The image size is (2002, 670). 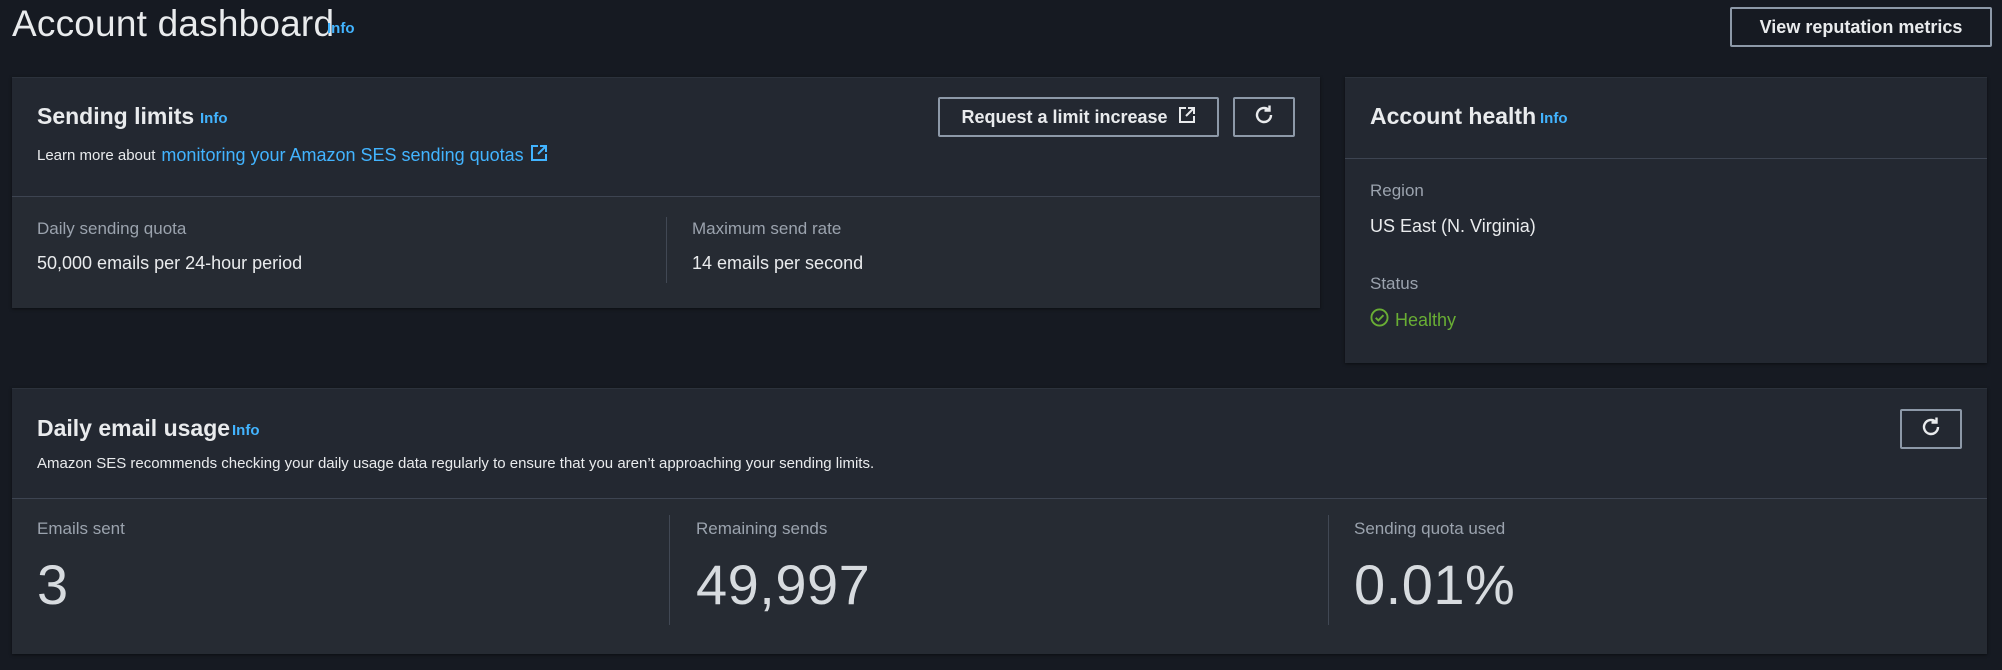 What do you see at coordinates (112, 228) in the screenshot?
I see `daily-quota-label: Daily sending quota` at bounding box center [112, 228].